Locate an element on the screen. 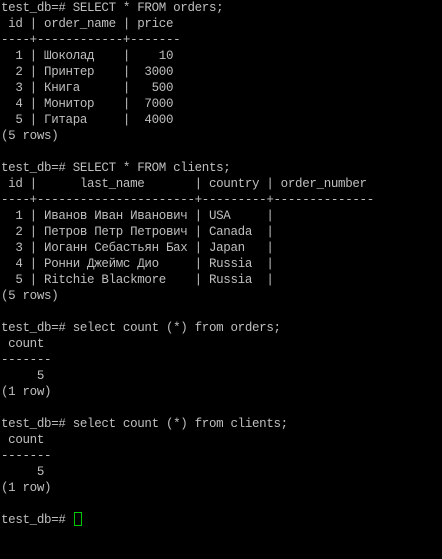  table-row: 2 | Петров Петр Петрович | Canada | is located at coordinates (137, 232).